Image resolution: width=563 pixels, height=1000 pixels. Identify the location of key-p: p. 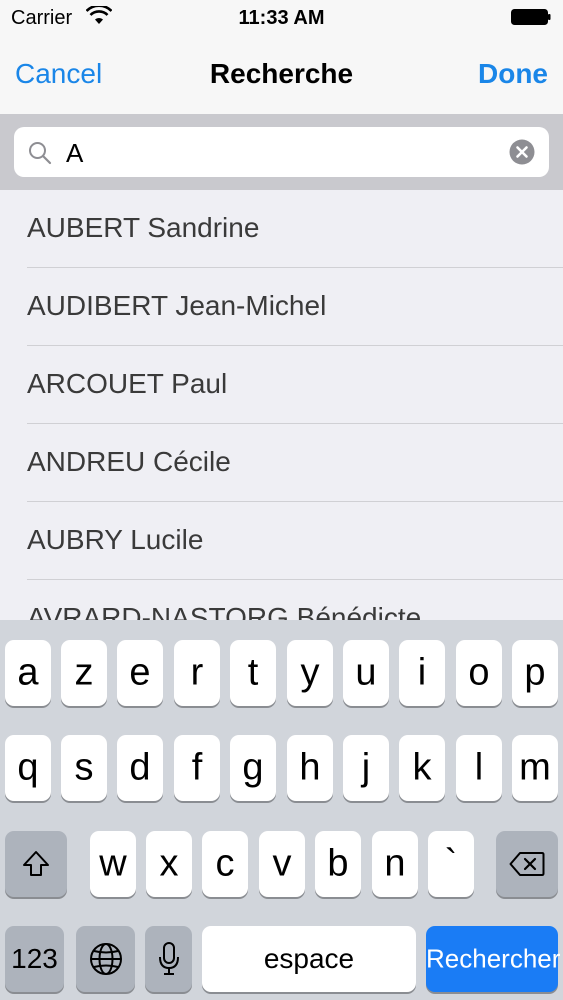
(535, 673).